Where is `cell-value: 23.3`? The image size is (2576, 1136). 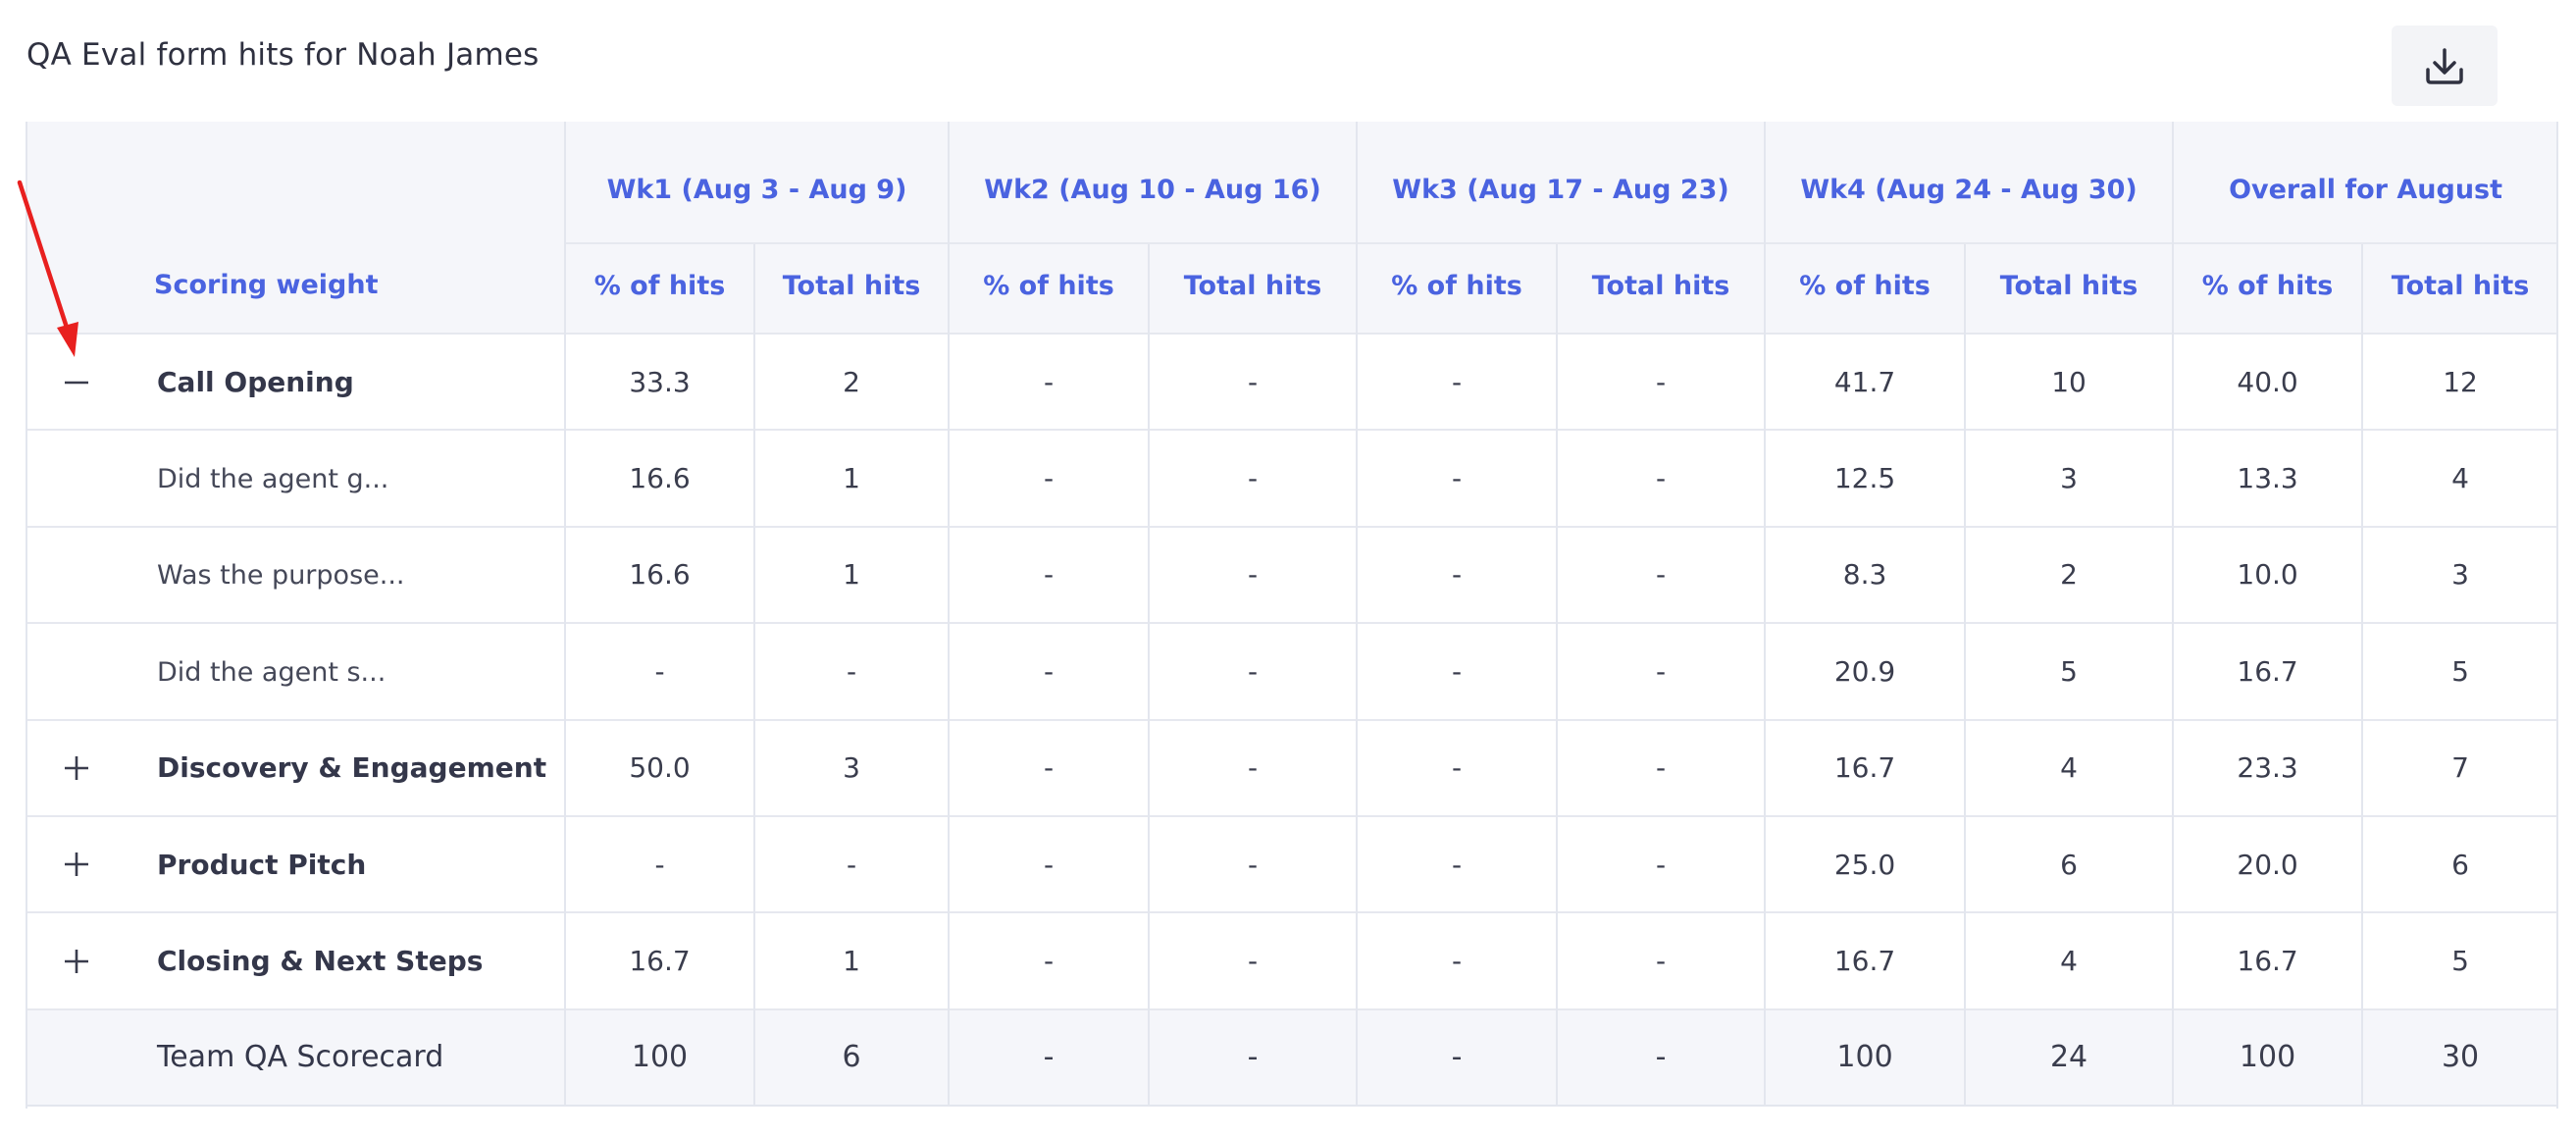
cell-value: 23.3 is located at coordinates (2267, 767).